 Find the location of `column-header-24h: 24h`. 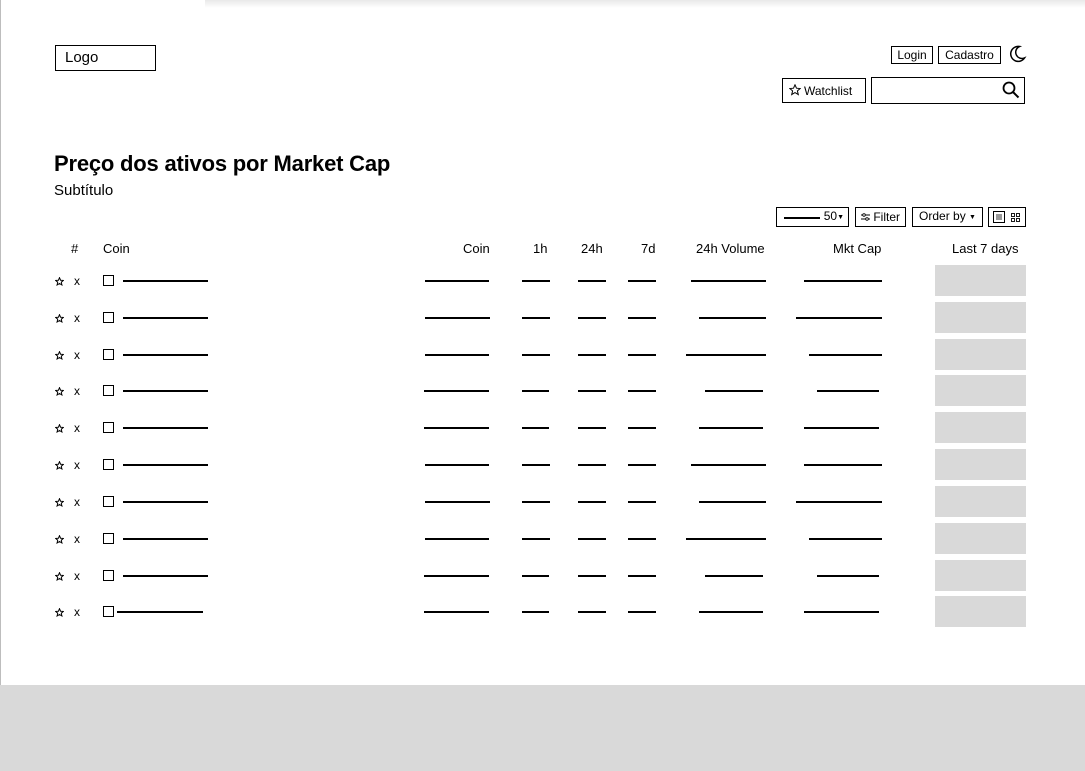

column-header-24h: 24h is located at coordinates (592, 248).